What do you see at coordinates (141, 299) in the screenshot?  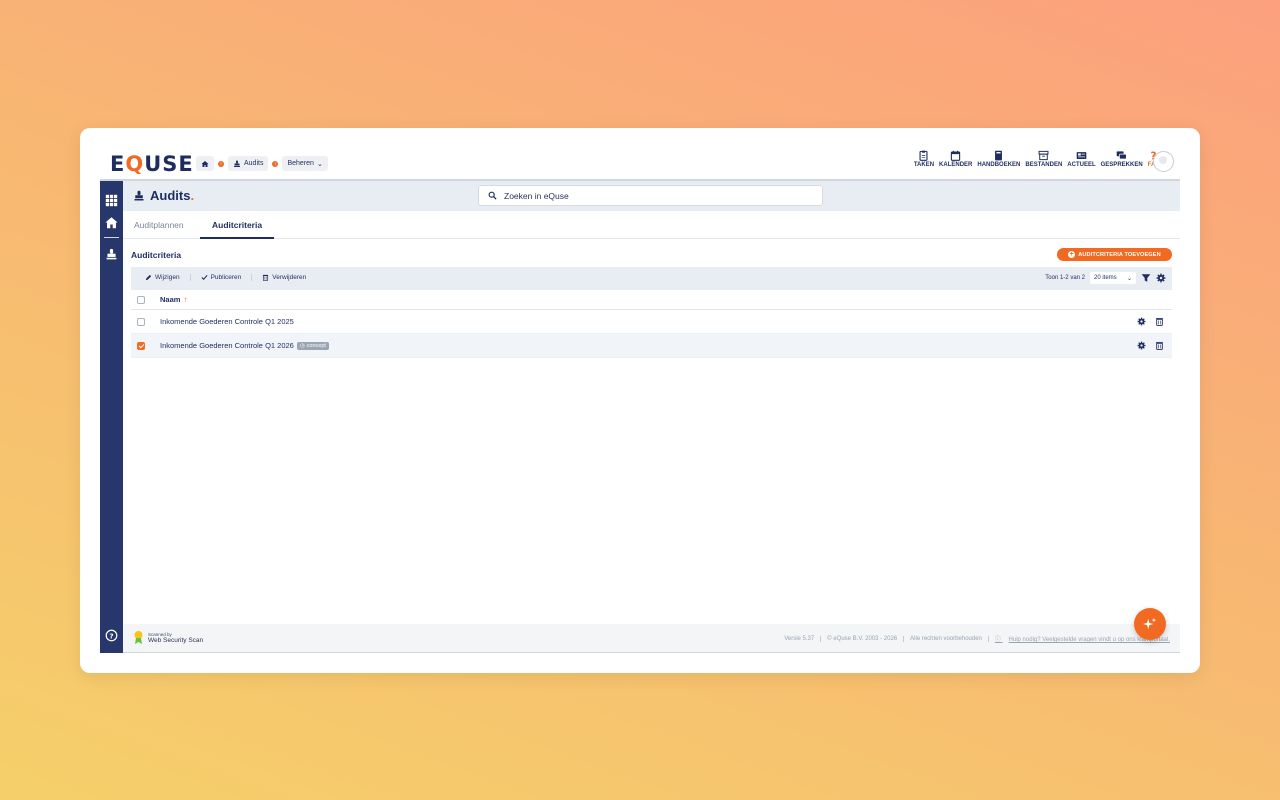 I see `select-all-checkbox` at bounding box center [141, 299].